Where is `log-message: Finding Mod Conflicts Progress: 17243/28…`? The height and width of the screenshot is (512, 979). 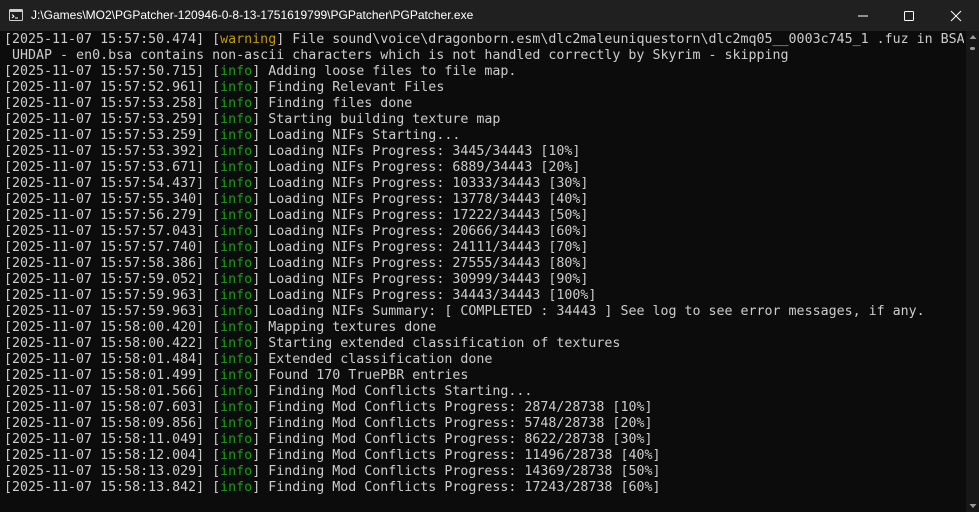 log-message: Finding Mod Conflicts Progress: 17243/28… is located at coordinates (464, 487).